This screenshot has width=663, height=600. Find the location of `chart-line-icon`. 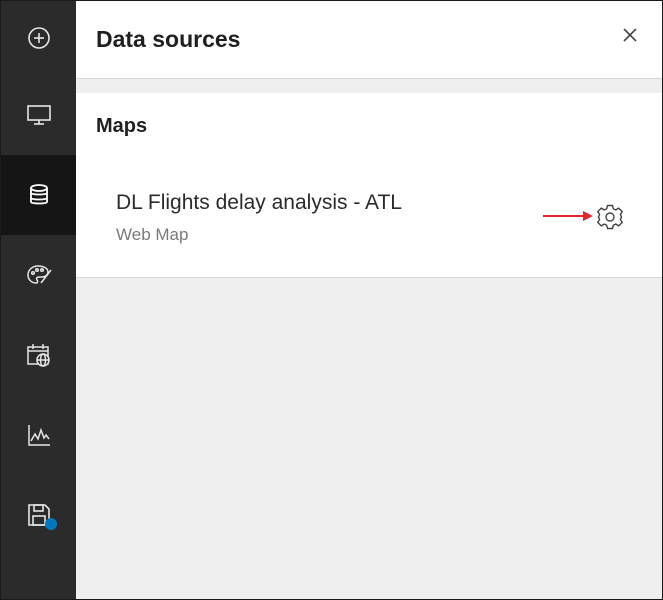

chart-line-icon is located at coordinates (38, 435).